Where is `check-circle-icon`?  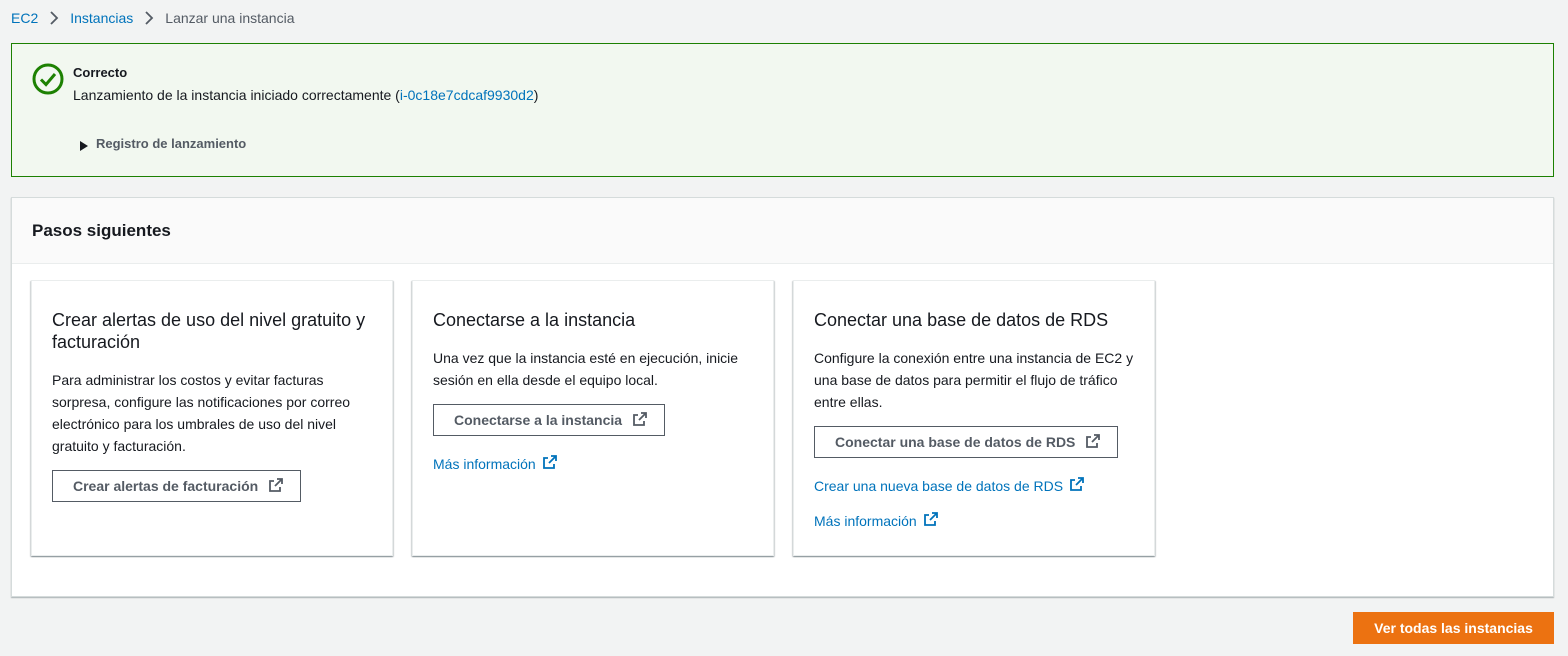 check-circle-icon is located at coordinates (48, 79).